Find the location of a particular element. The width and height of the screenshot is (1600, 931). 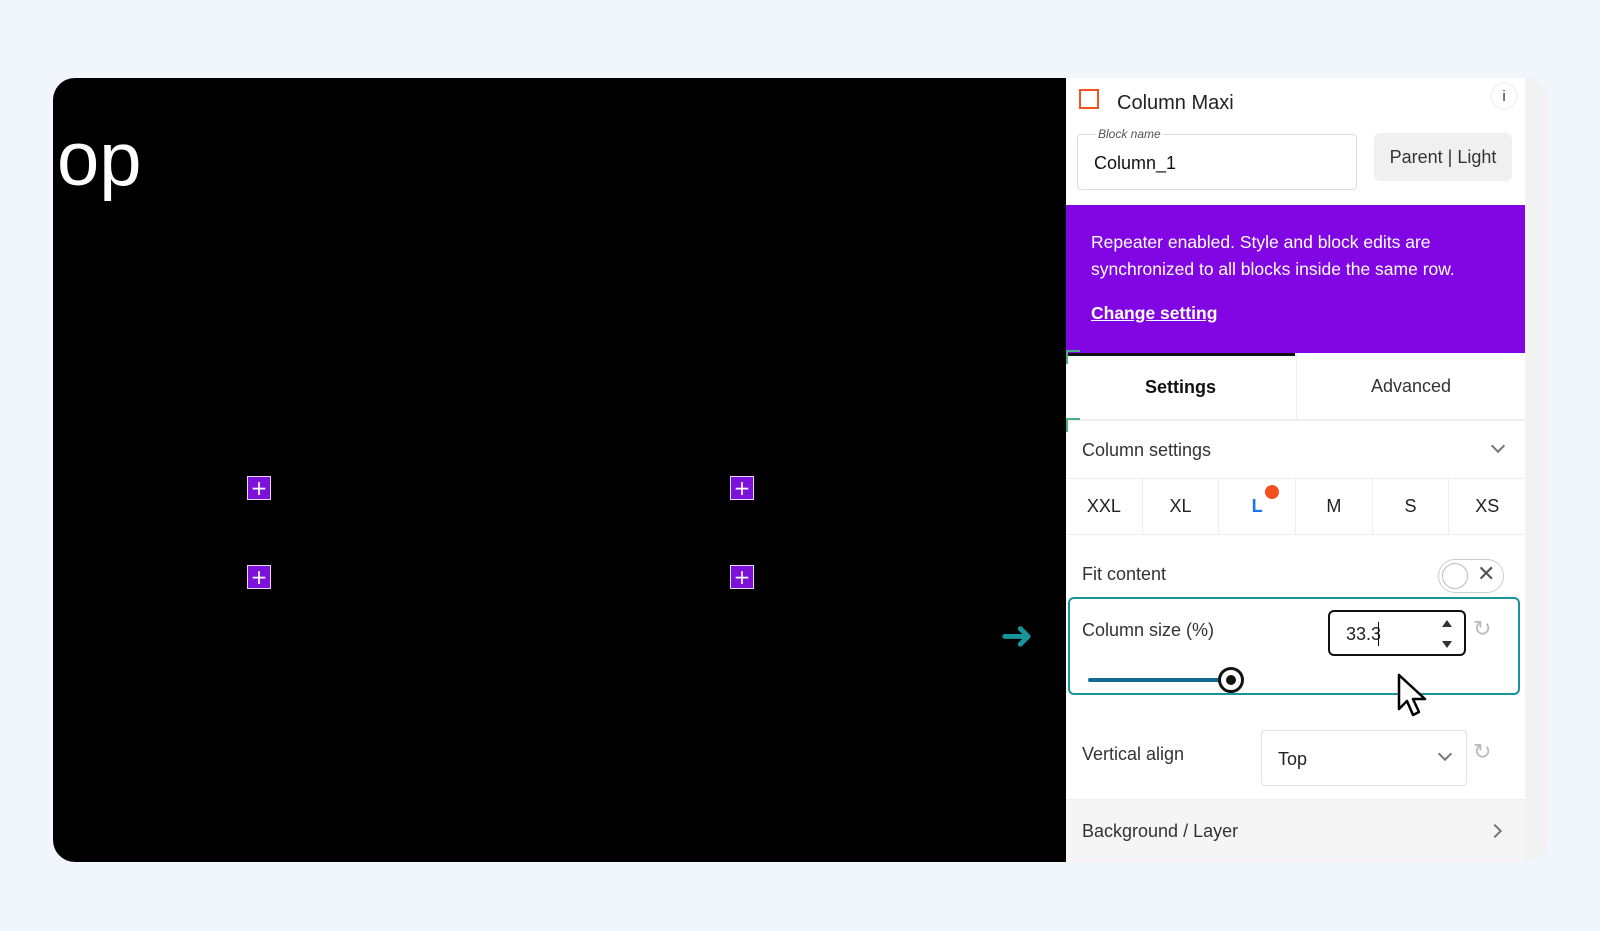

text-caret is located at coordinates (1378, 634).